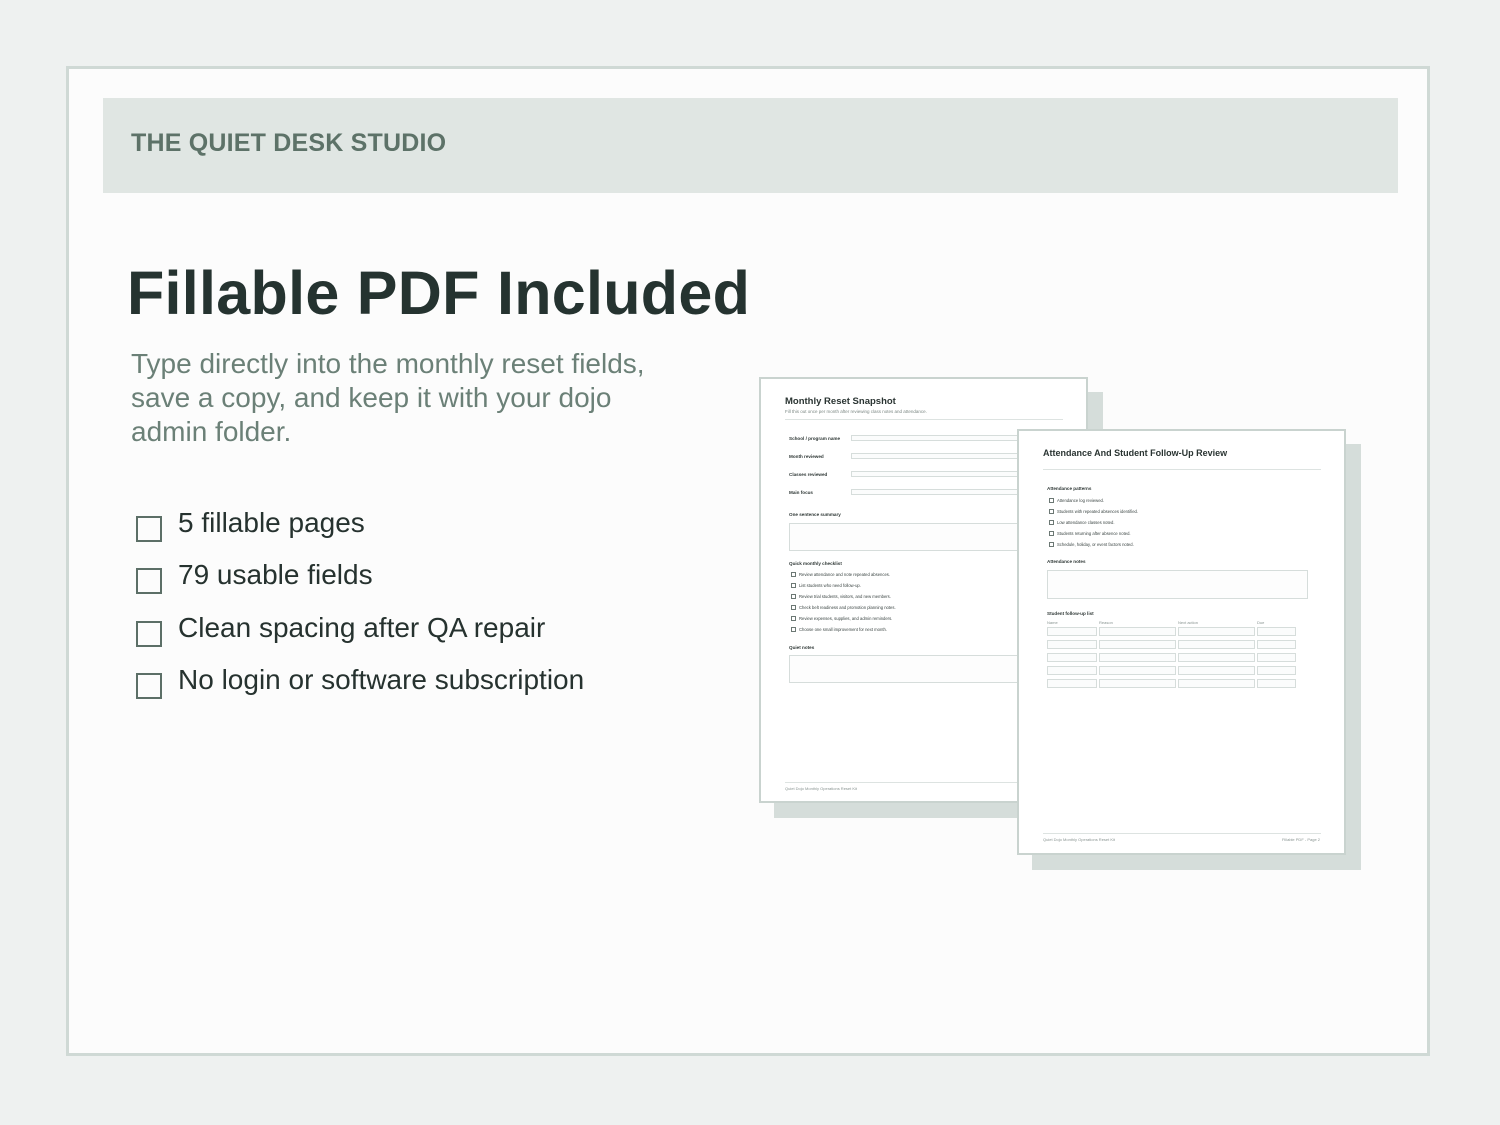  I want to click on section-label: Quiet notes, so click(802, 647).